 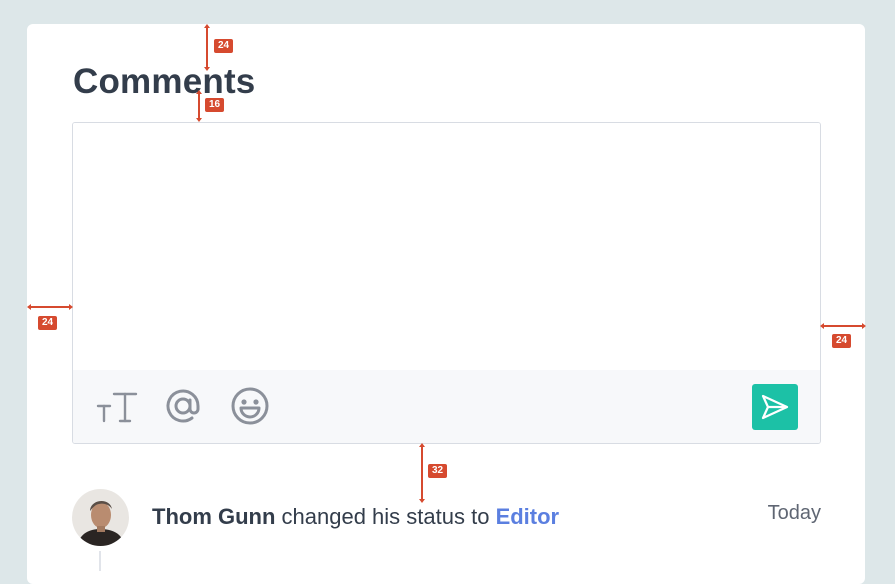 I want to click on activity-action: changed his status to, so click(x=385, y=516).